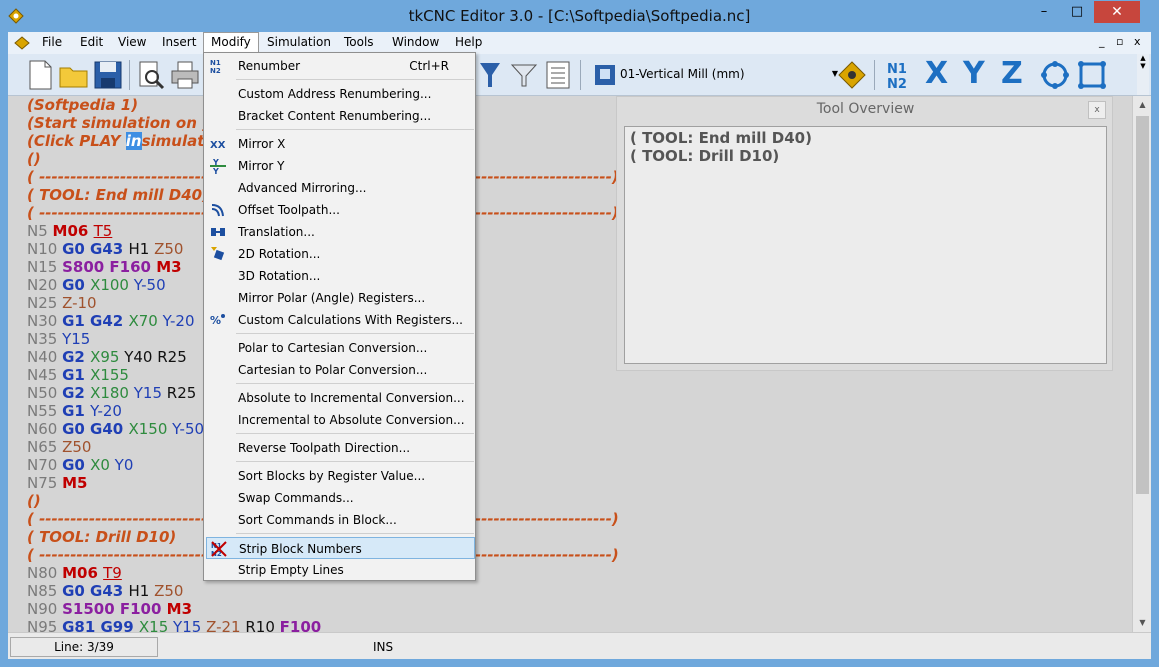 The width and height of the screenshot is (1159, 667). Describe the element at coordinates (340, 66) in the screenshot. I see `menu-item-renumber: N1 N2 Renumber Ctrl+R` at that location.